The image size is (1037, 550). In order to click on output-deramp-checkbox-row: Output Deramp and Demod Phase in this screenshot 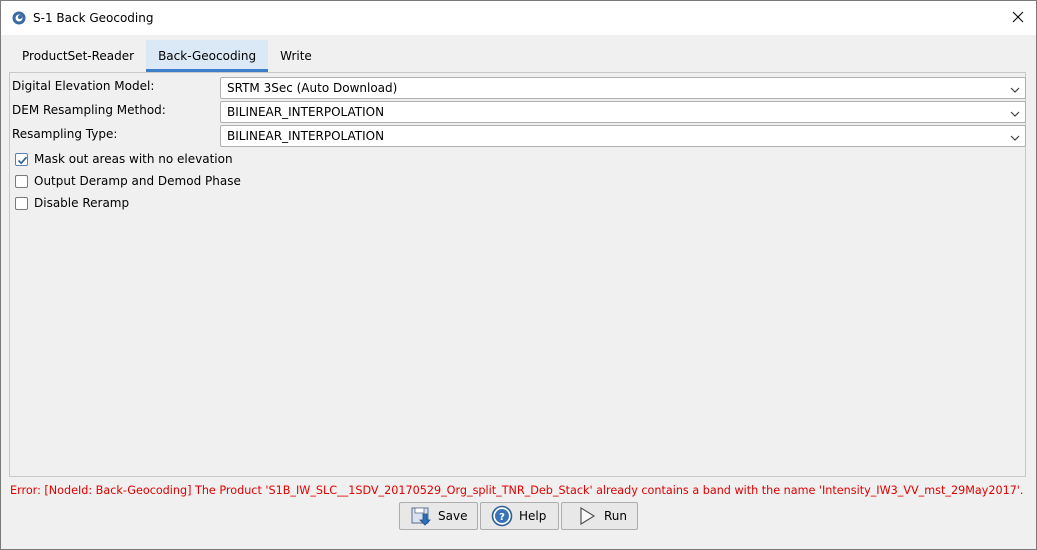, I will do `click(128, 181)`.